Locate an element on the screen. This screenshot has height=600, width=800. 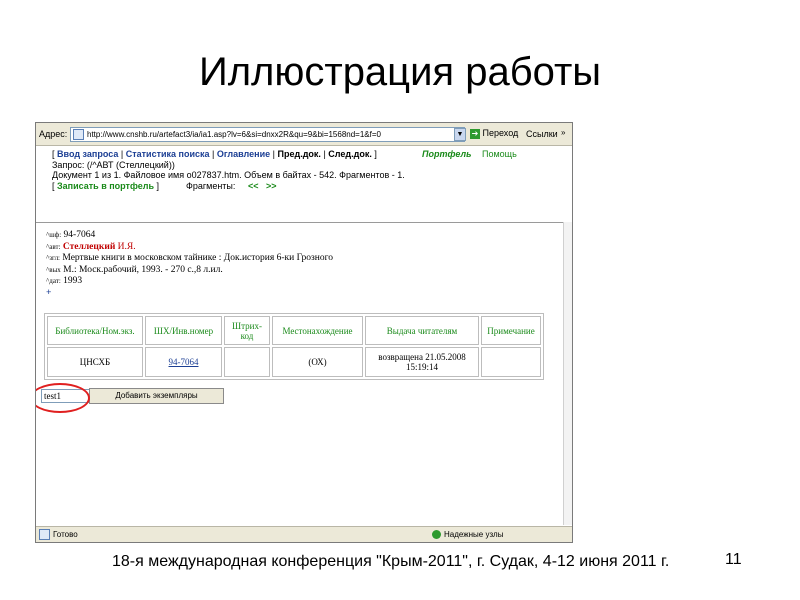
expand-plus-icon: + is located at coordinates (306, 294).